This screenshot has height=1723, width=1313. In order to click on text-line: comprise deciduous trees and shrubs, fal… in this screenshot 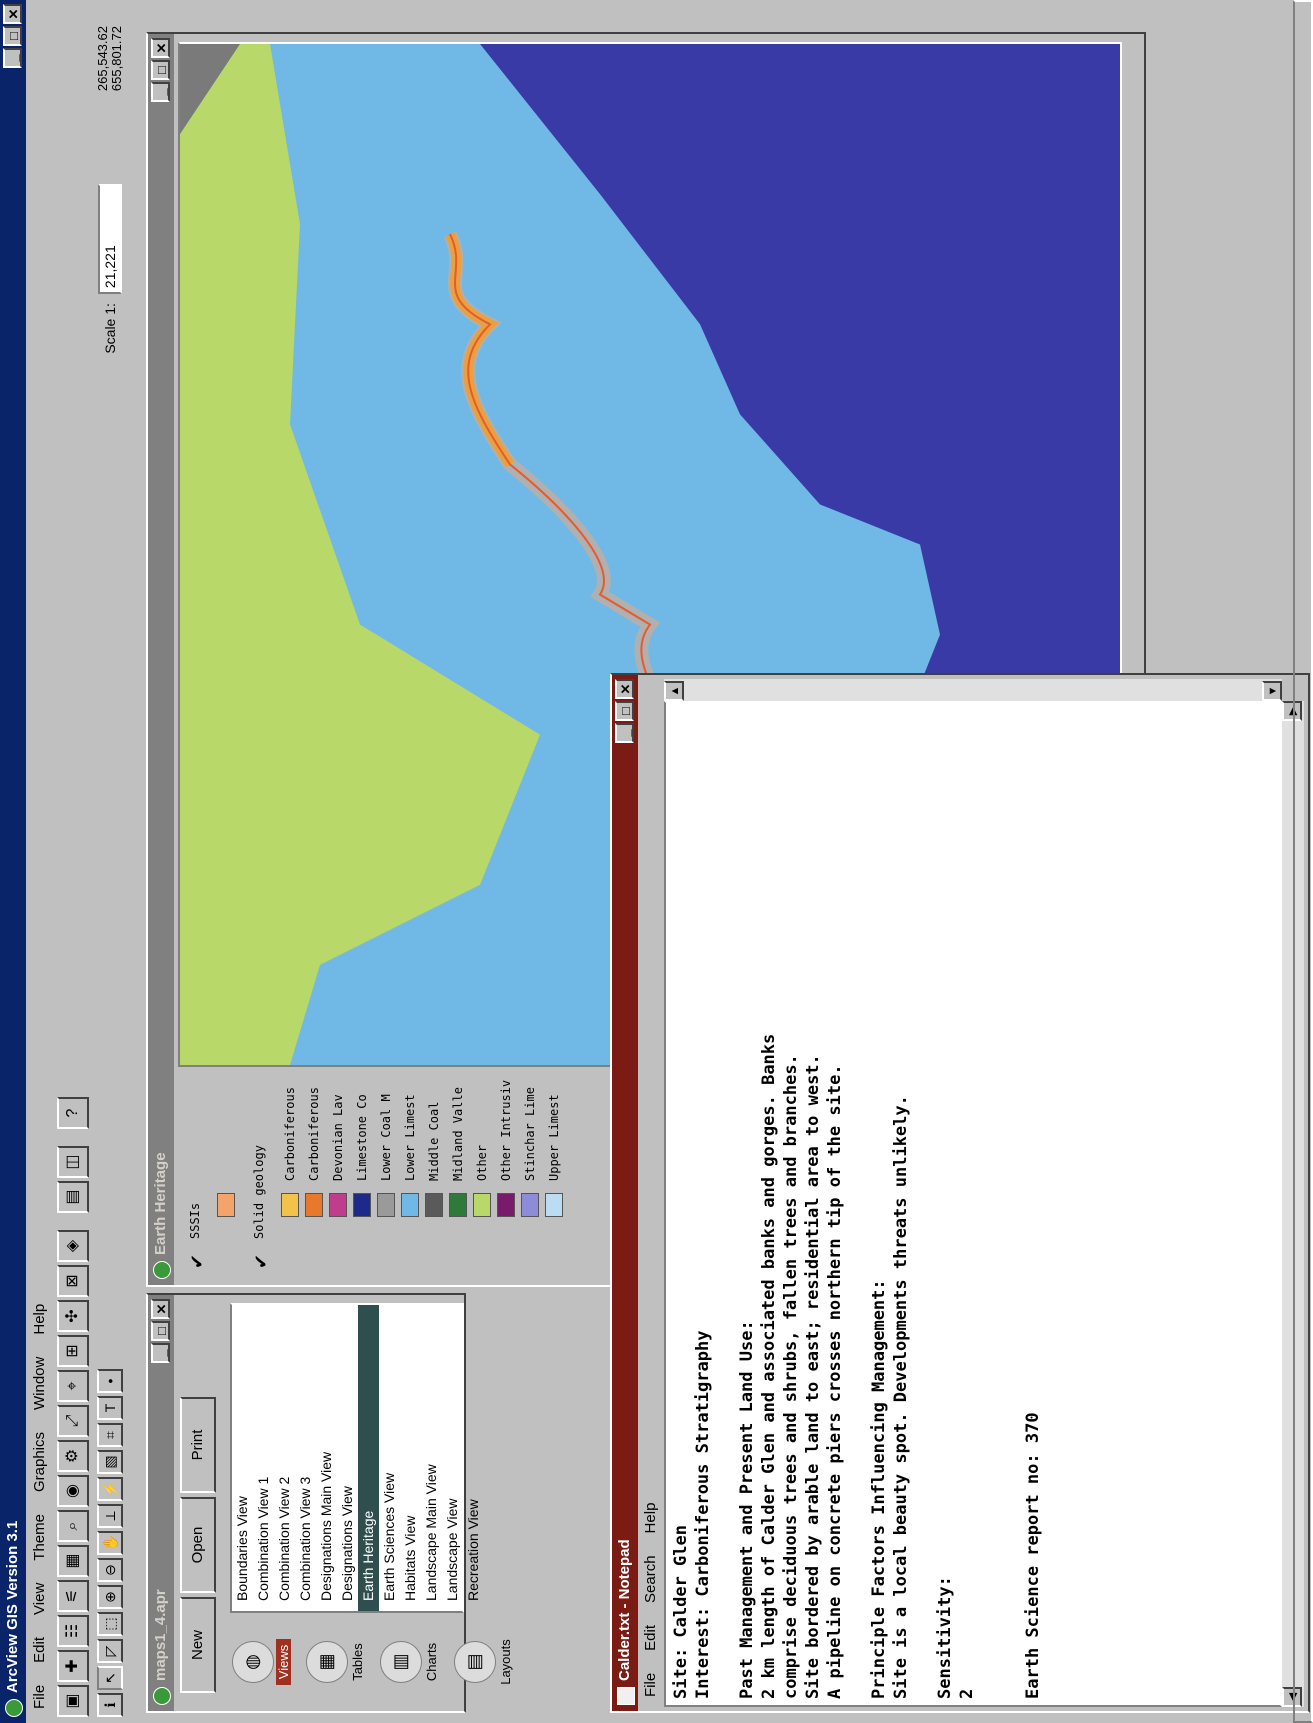, I will do `click(791, 1376)`.